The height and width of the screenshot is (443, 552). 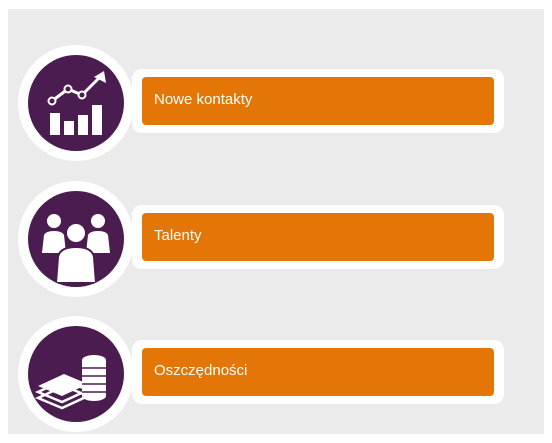 What do you see at coordinates (201, 370) in the screenshot?
I see `benefit-label: Oszczędności` at bounding box center [201, 370].